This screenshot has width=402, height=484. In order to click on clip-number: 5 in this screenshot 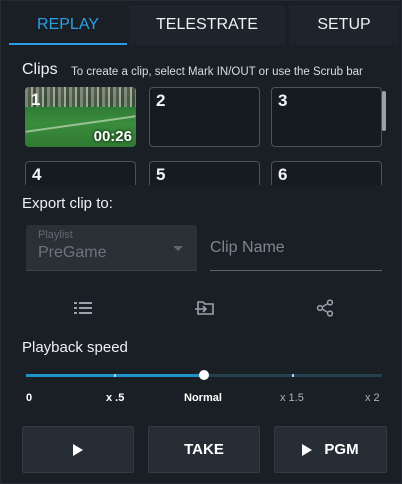, I will do `click(161, 174)`.